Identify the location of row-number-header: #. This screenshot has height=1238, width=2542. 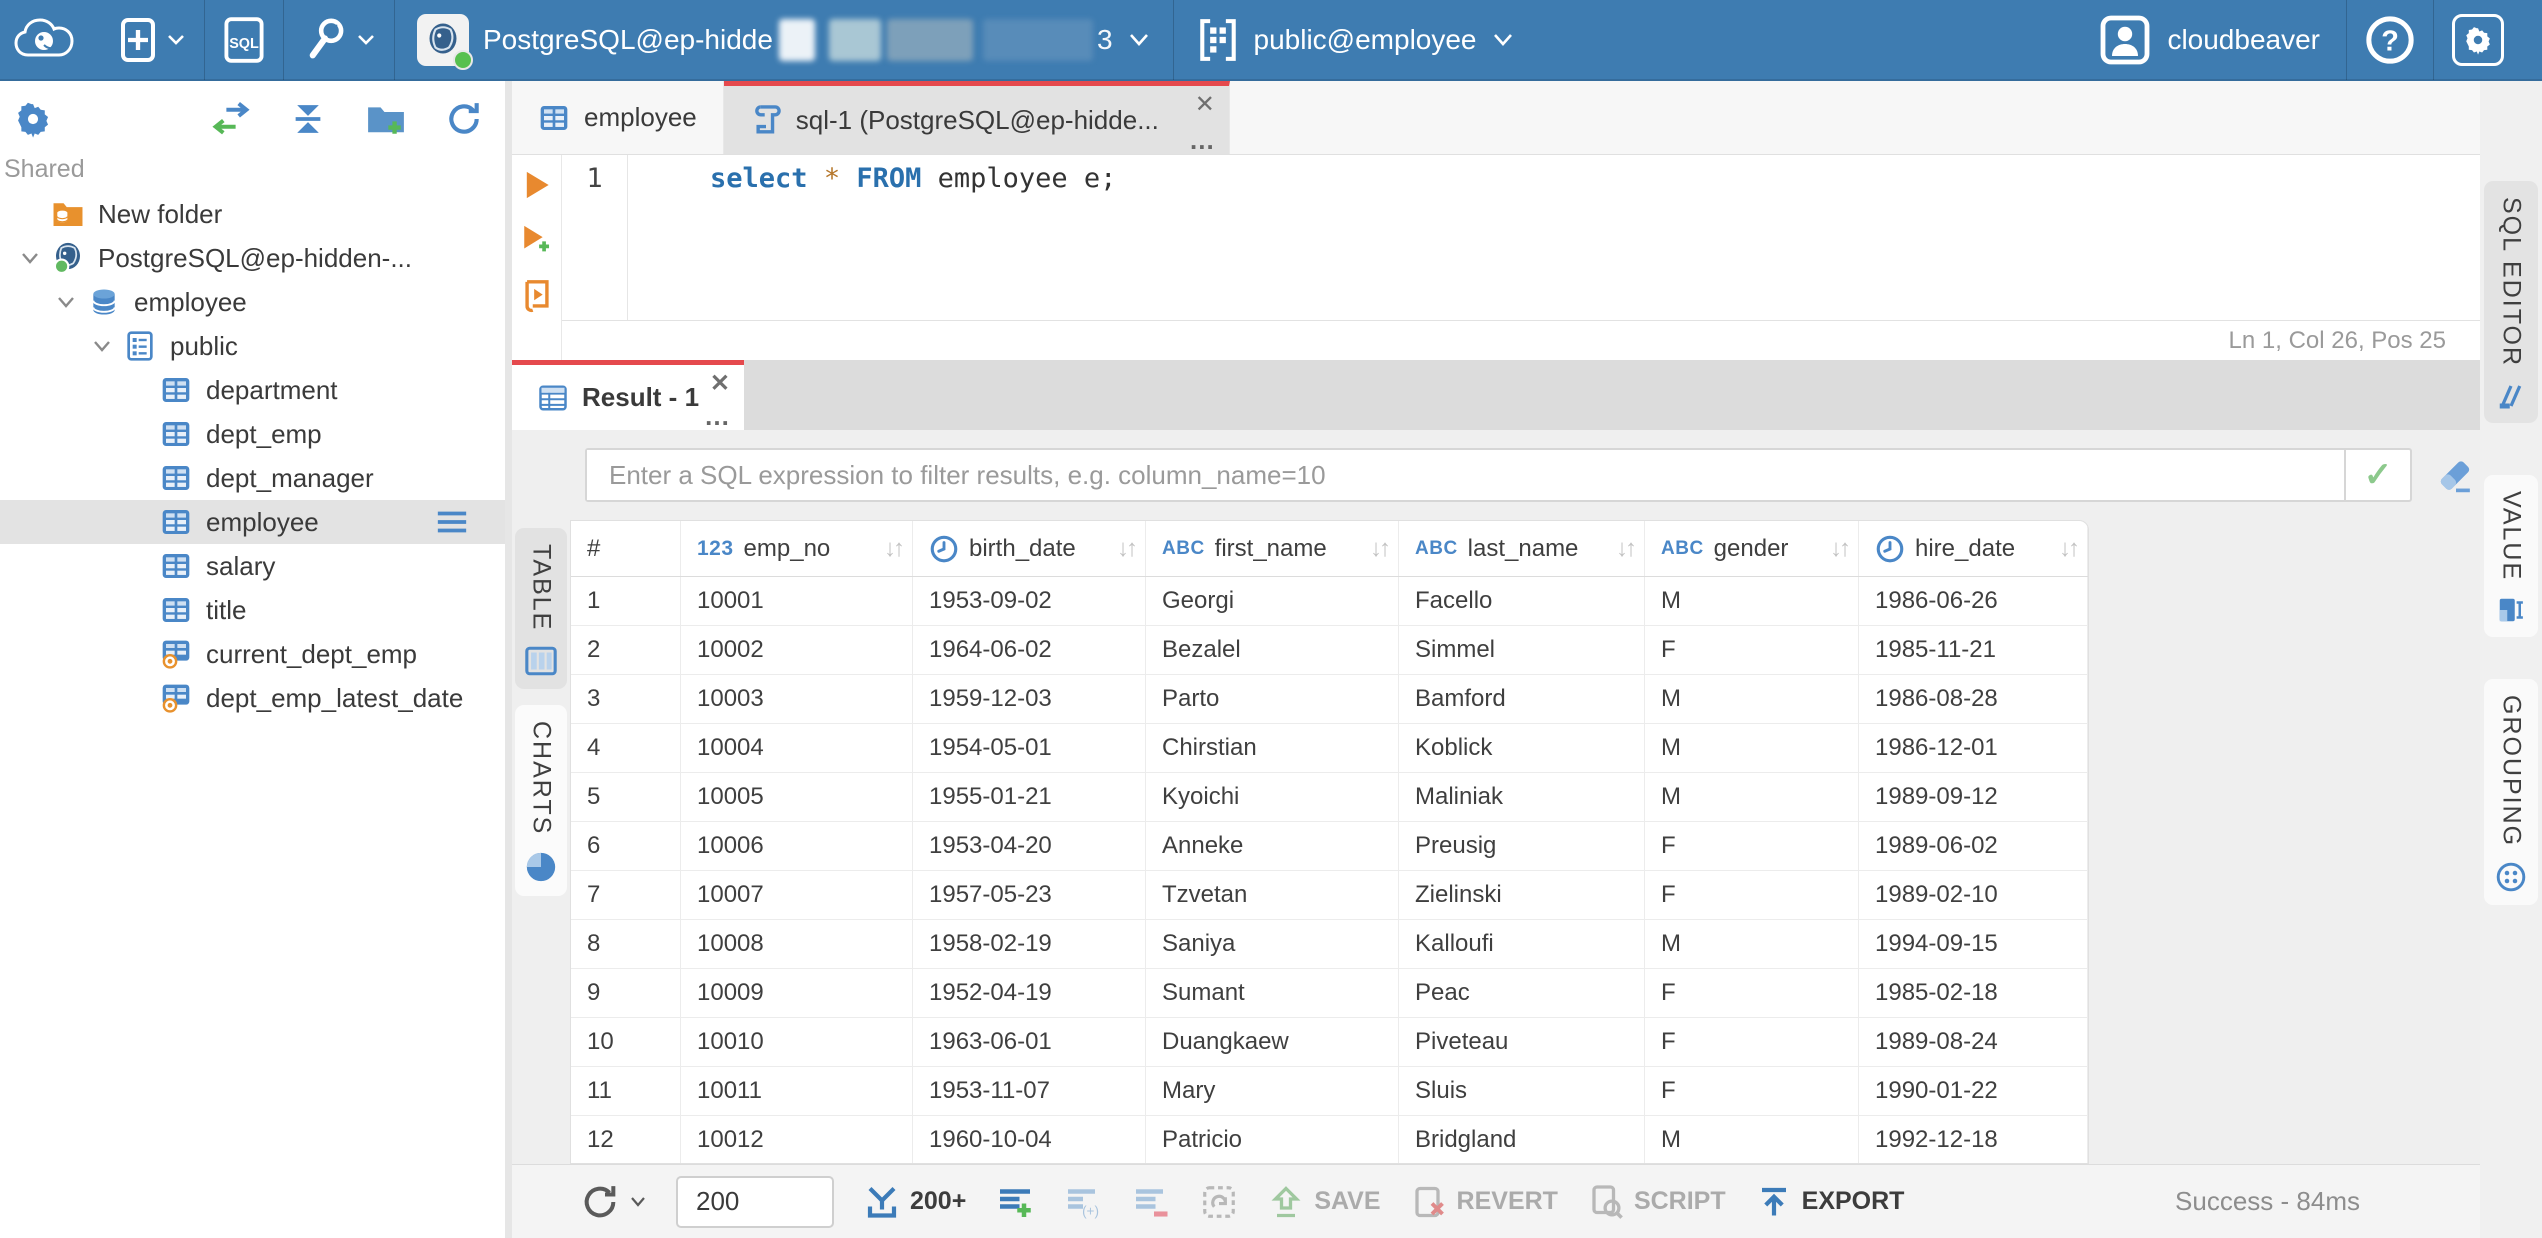
(626, 548).